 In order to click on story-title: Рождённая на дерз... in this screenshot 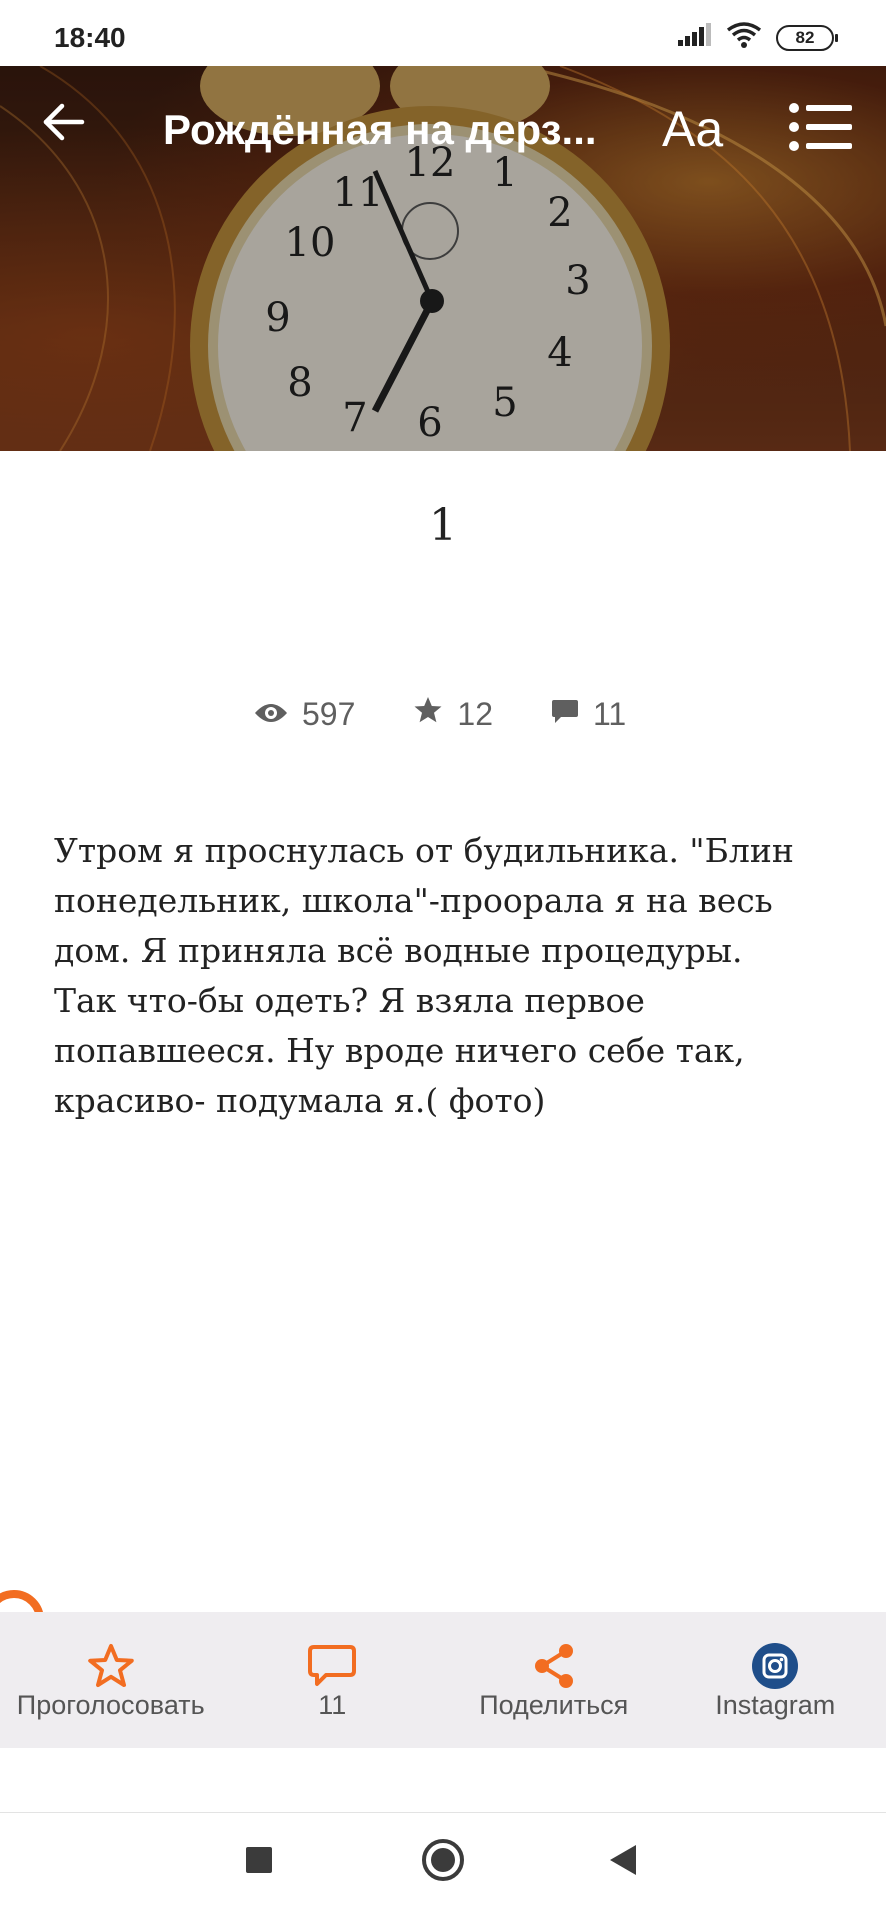, I will do `click(380, 129)`.